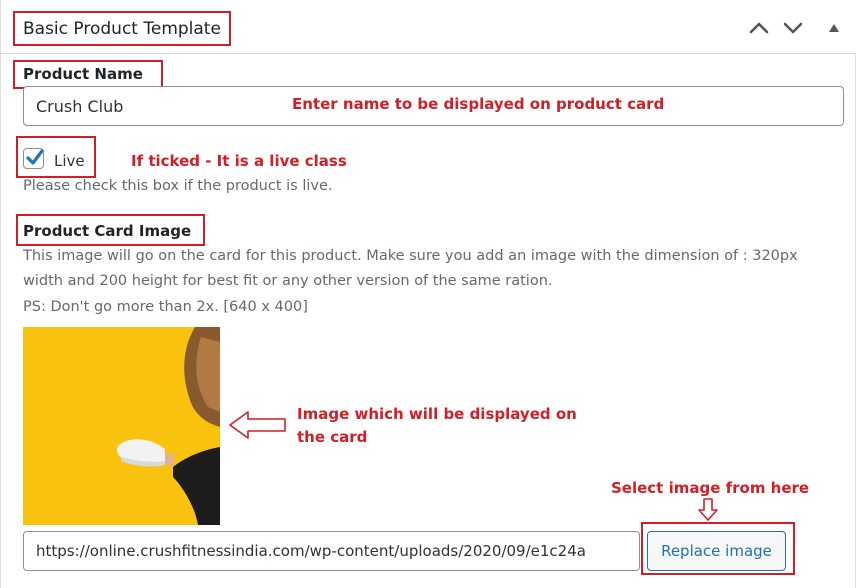  I want to click on replace-highlight-box, so click(718, 548).